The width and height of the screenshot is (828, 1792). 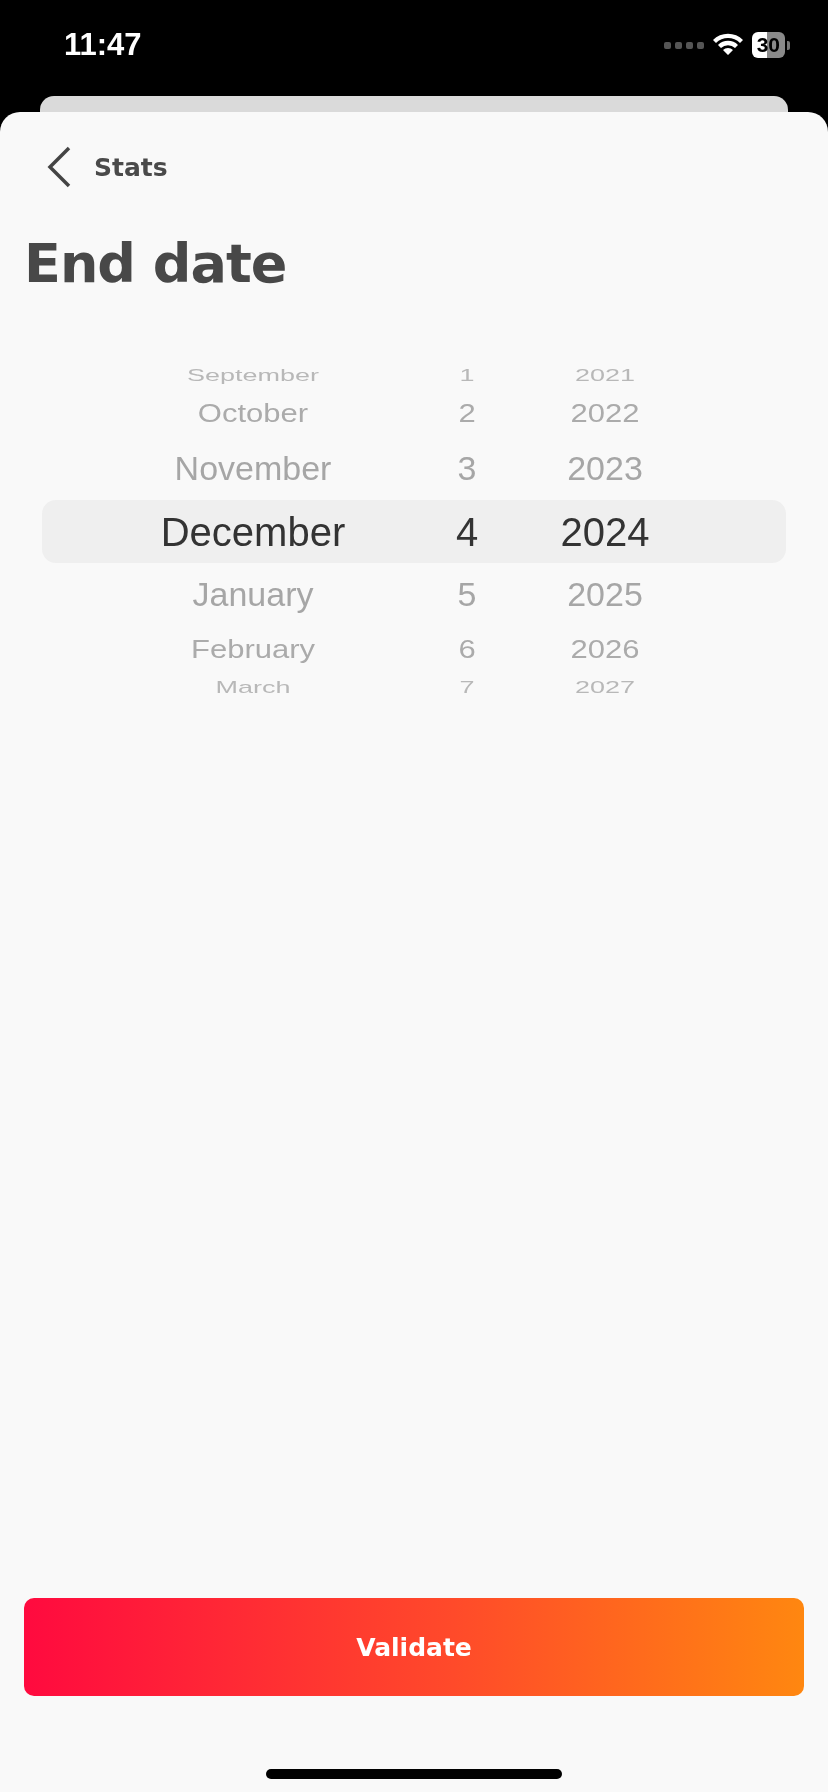 I want to click on year-option: 2026, so click(x=605, y=649).